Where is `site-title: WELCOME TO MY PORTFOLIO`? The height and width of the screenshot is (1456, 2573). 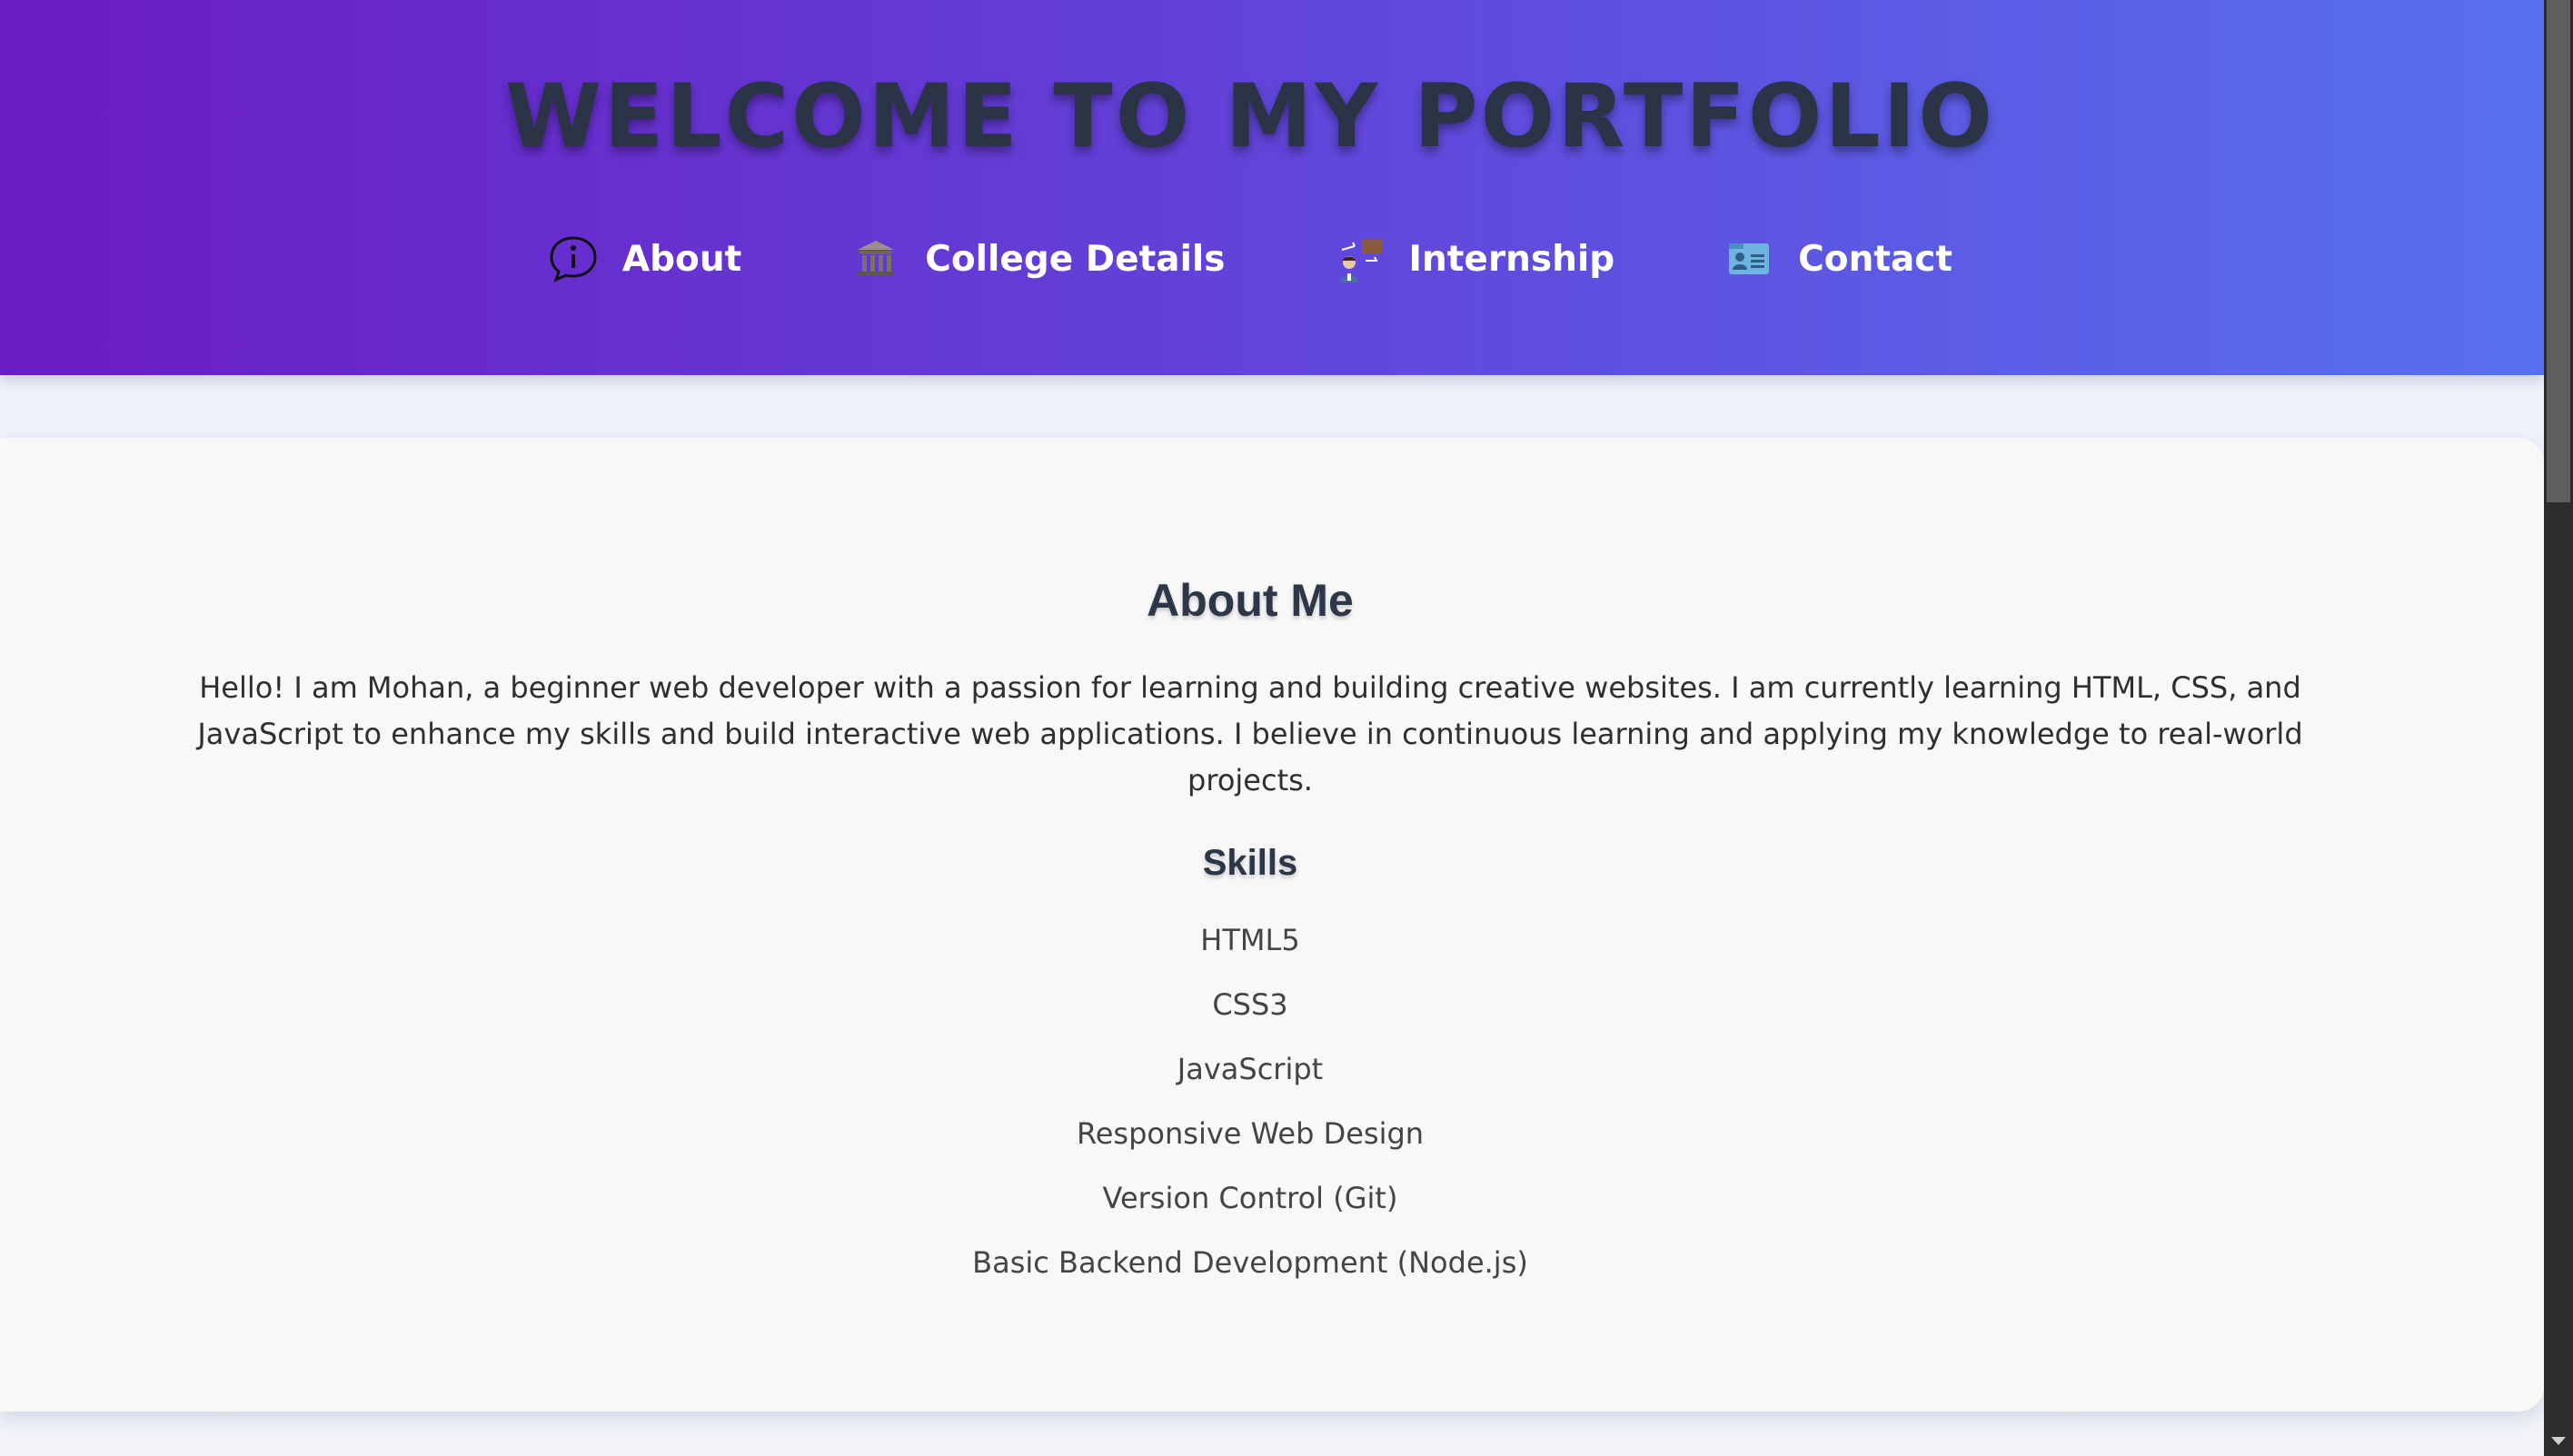 site-title: WELCOME TO MY PORTFOLIO is located at coordinates (1250, 116).